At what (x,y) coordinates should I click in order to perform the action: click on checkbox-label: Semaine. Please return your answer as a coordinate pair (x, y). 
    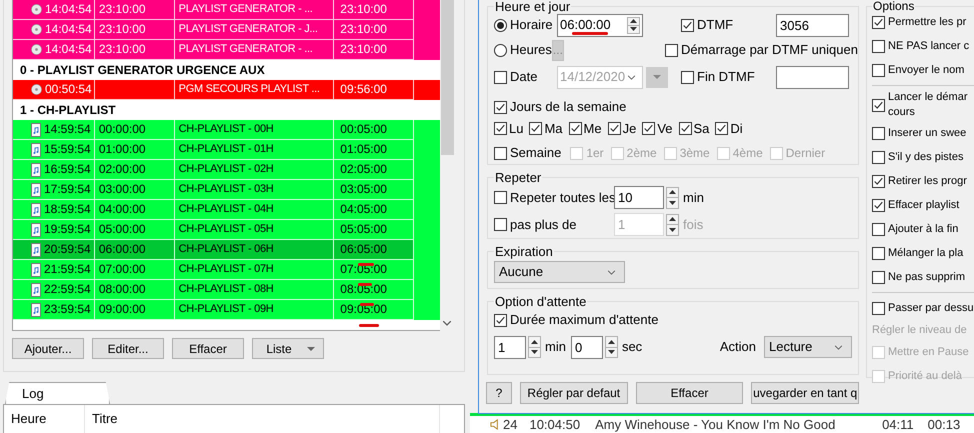
    Looking at the image, I should click on (536, 153).